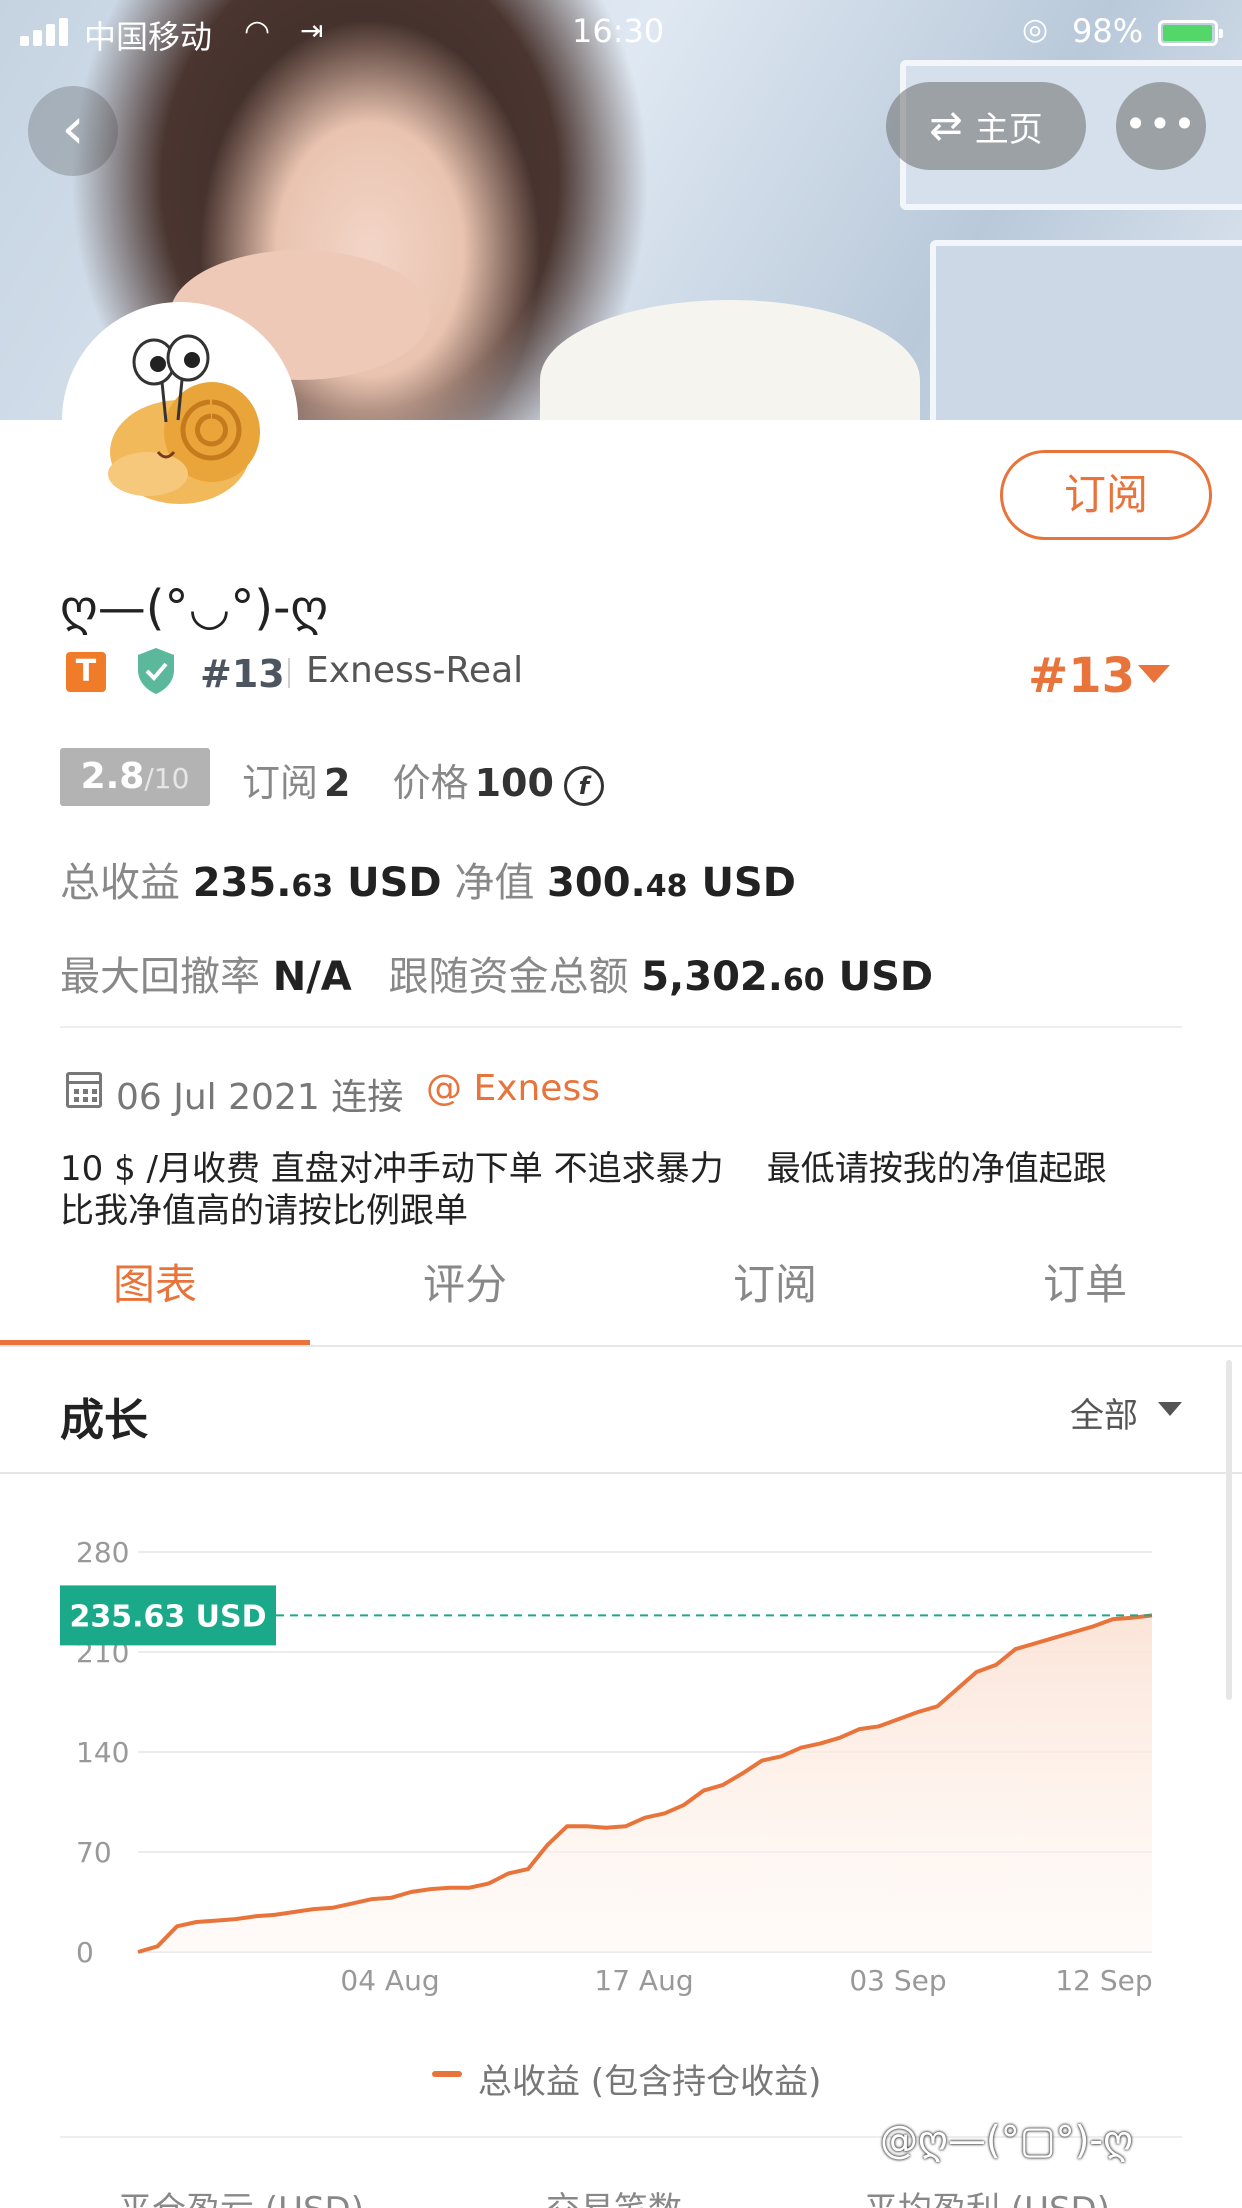 The height and width of the screenshot is (2208, 1242). Describe the element at coordinates (86, 672) in the screenshot. I see `trader-badge: T` at that location.